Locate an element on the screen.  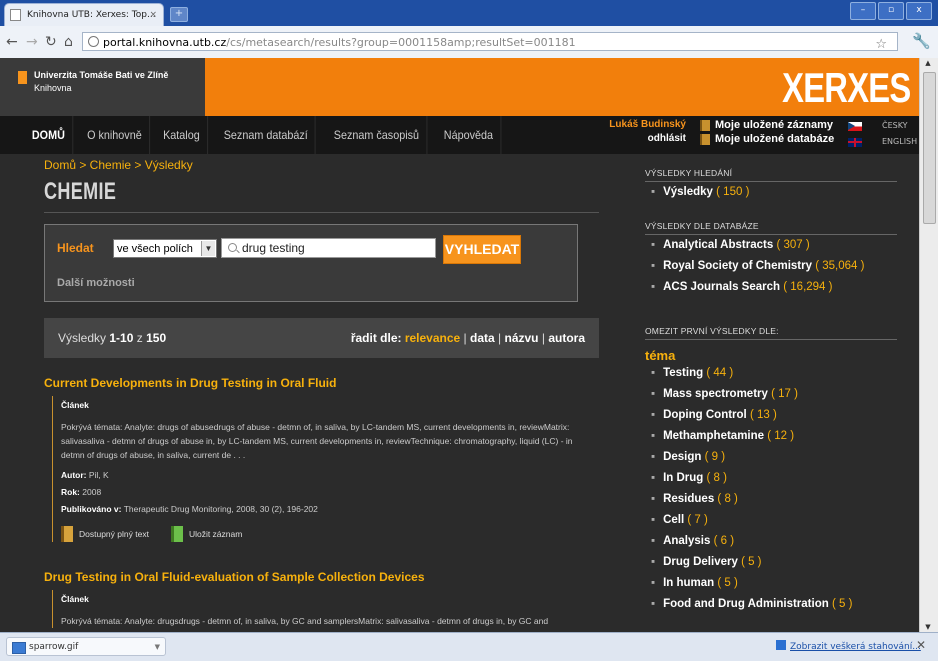
title-divider is located at coordinates (321, 212).